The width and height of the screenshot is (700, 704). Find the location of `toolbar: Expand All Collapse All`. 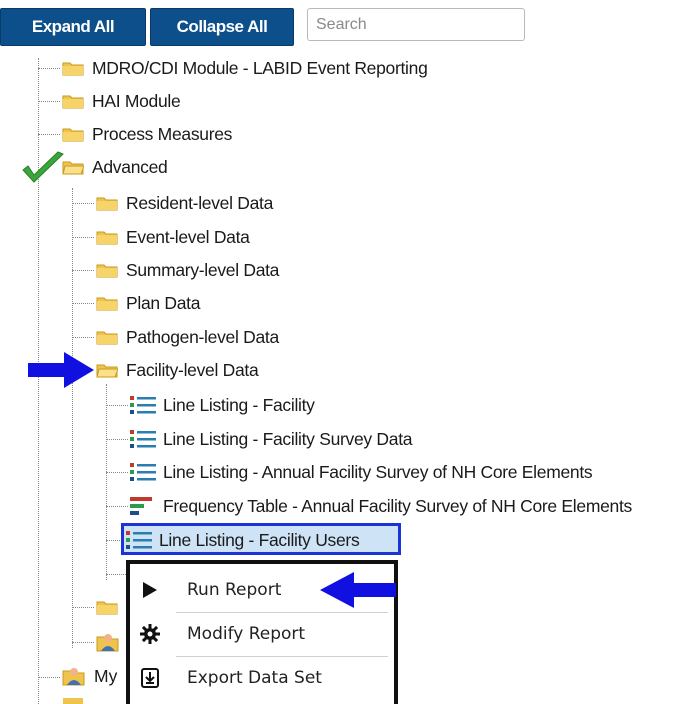

toolbar: Expand All Collapse All is located at coordinates (350, 24).